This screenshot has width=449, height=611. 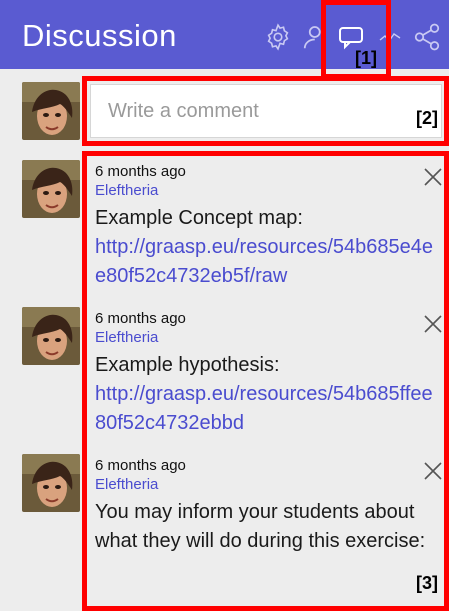 What do you see at coordinates (427, 37) in the screenshot?
I see `share-icon` at bounding box center [427, 37].